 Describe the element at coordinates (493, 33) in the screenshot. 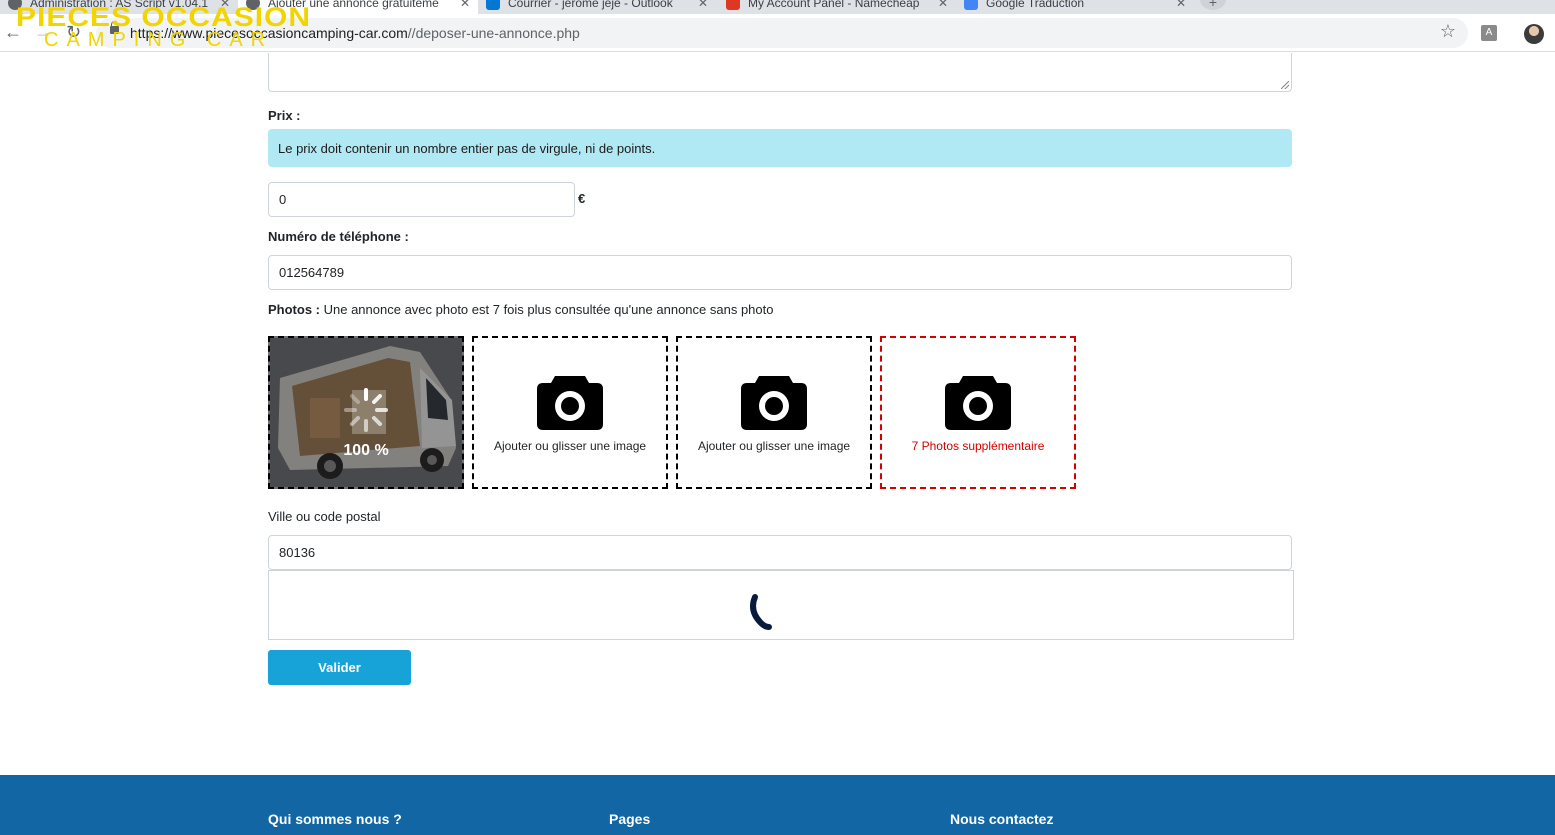

I see `url-path: //deposer-une-annonce.php` at that location.